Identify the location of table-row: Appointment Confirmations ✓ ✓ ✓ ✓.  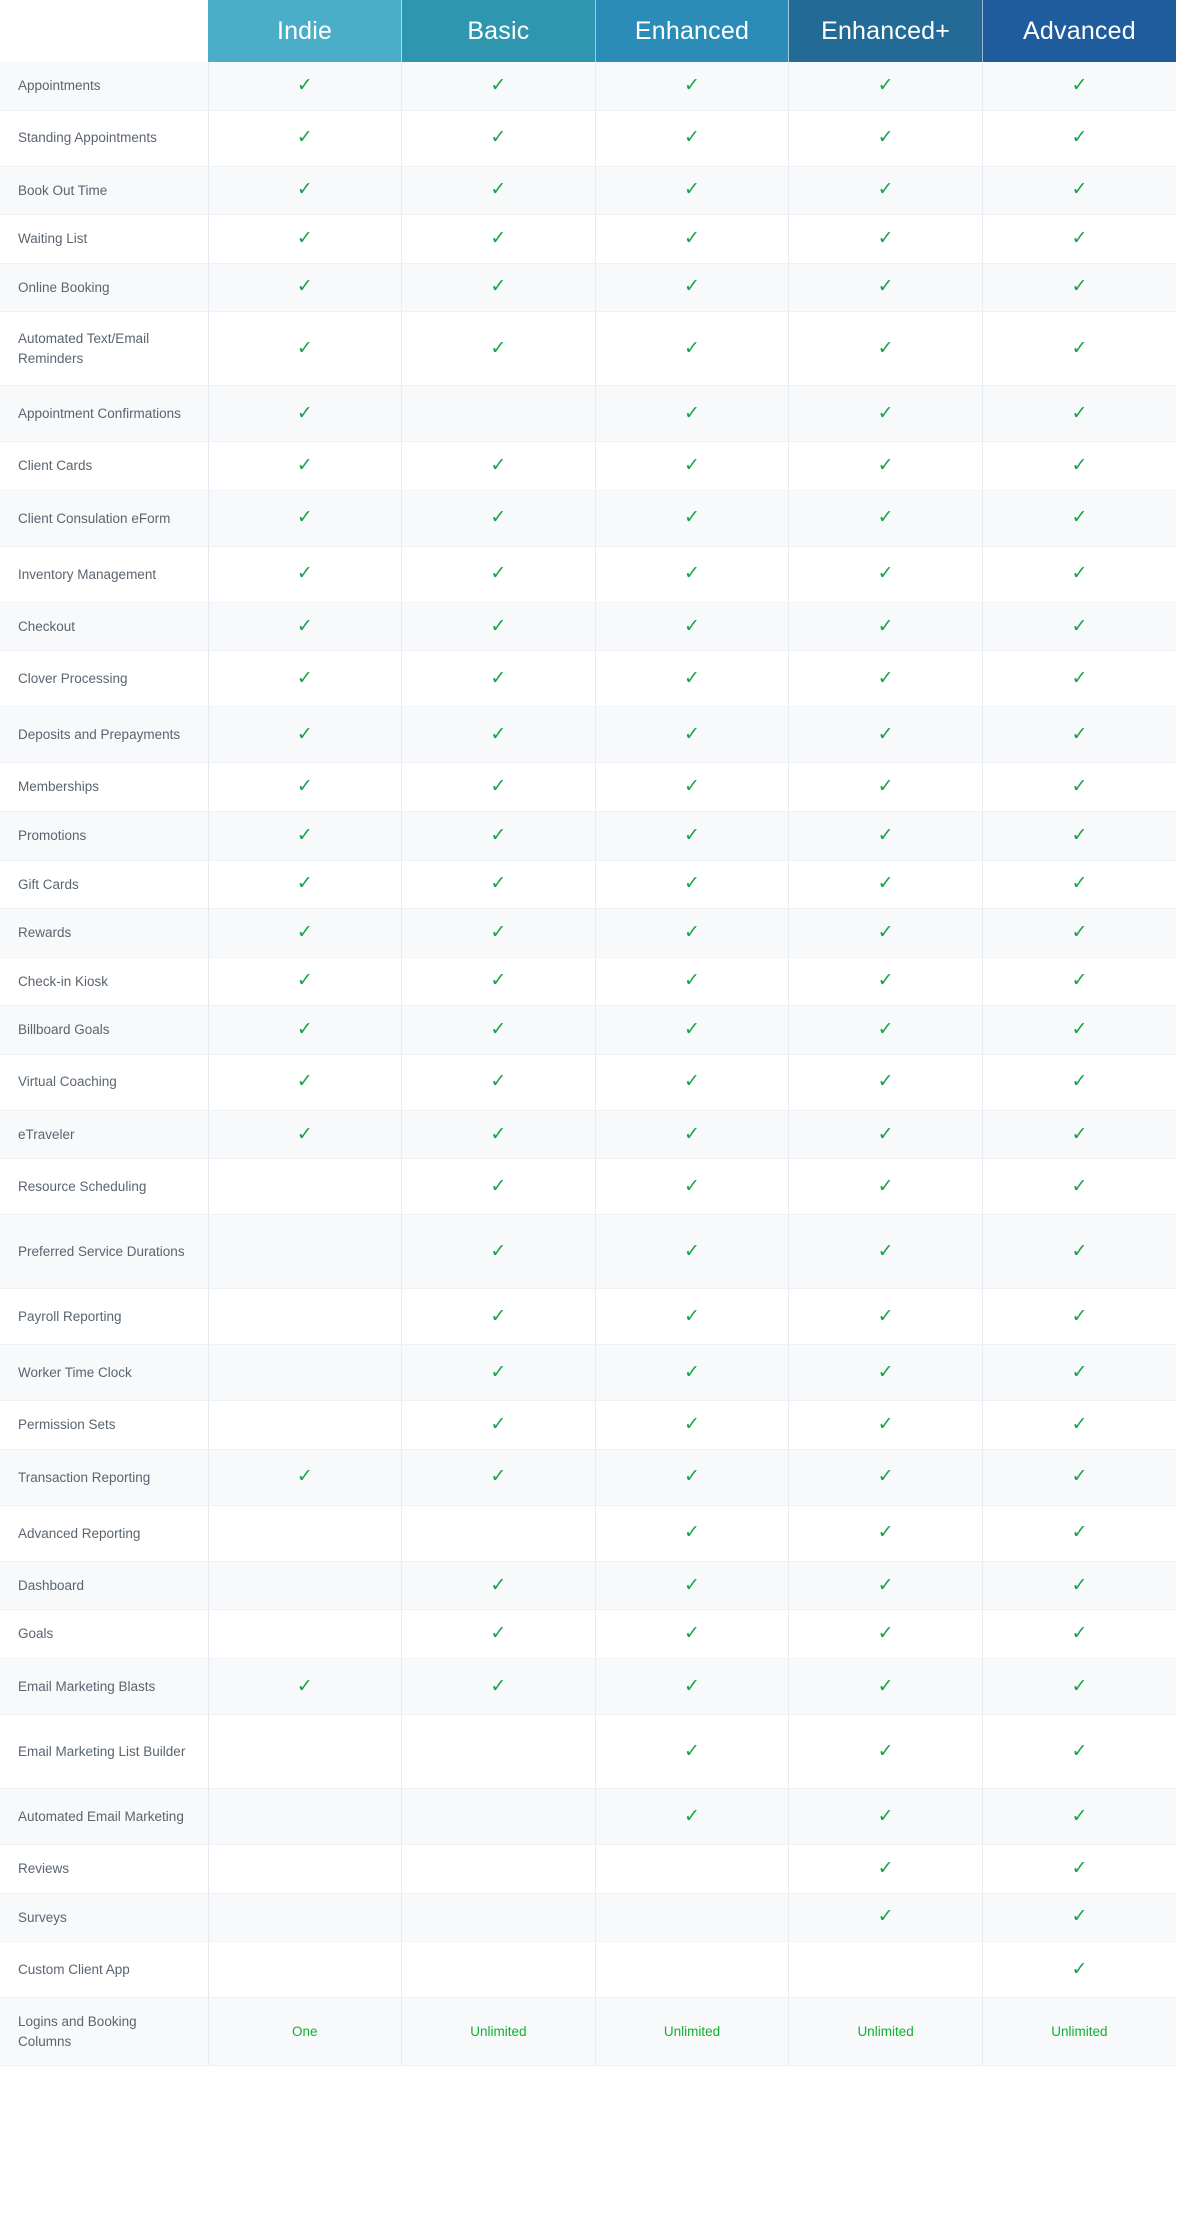
(588, 414).